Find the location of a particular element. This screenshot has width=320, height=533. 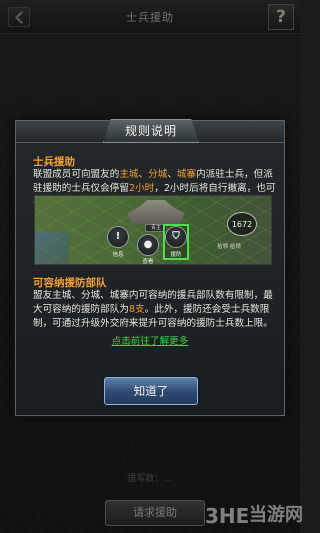

text-fragment: 联盟成员可向盟友的 is located at coordinates (76, 174).